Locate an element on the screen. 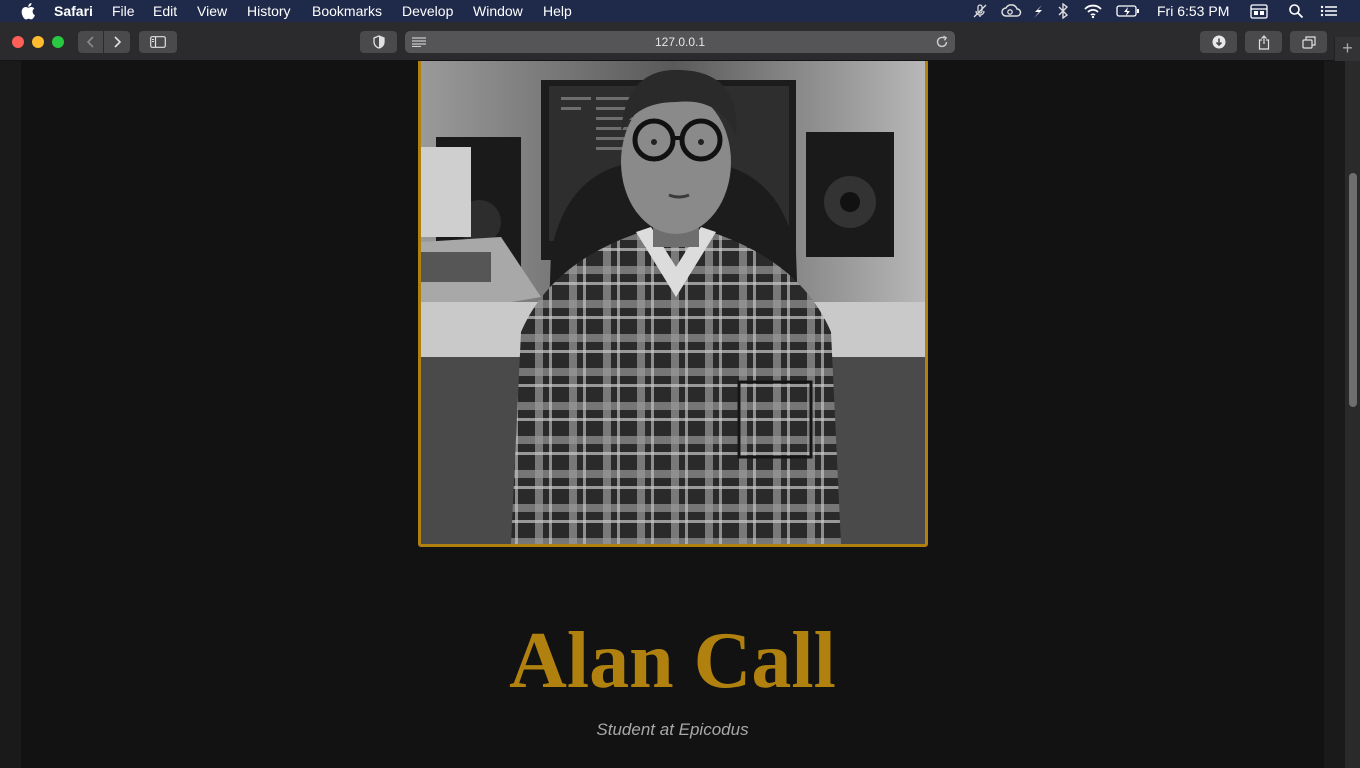 The height and width of the screenshot is (768, 1360). close-window-button is located at coordinates (18, 42).